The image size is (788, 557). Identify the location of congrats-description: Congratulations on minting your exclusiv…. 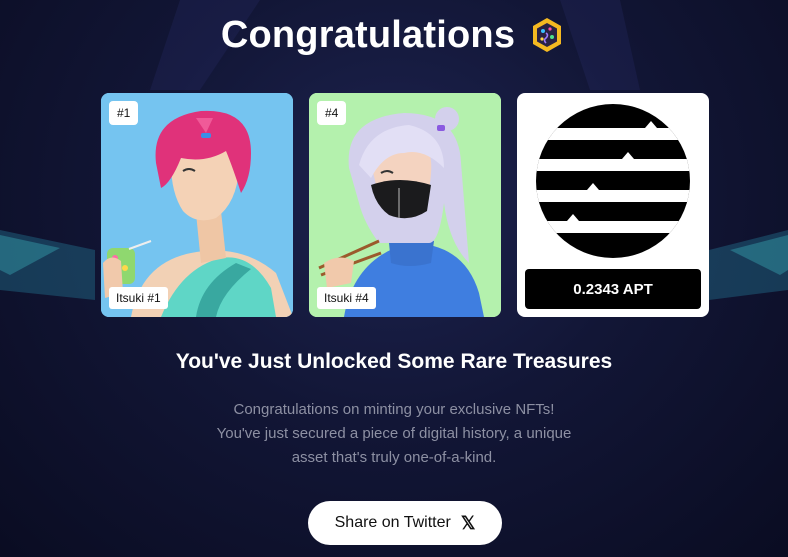
(394, 434).